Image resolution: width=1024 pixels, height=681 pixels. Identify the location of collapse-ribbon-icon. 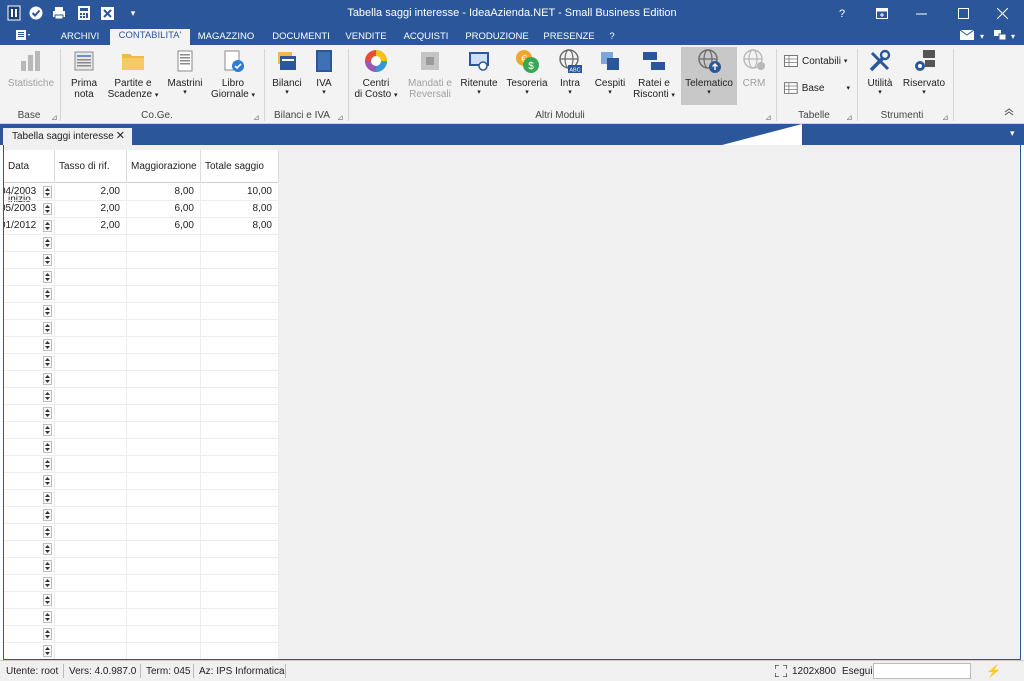
(1009, 113).